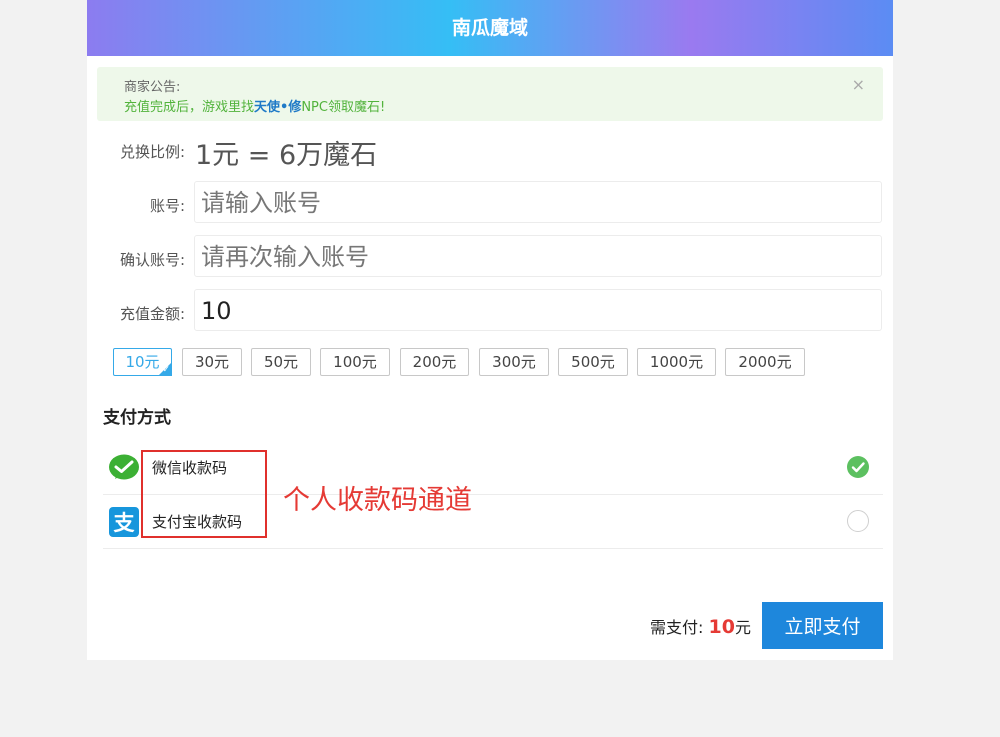 Image resolution: width=1000 pixels, height=737 pixels. What do you see at coordinates (152, 152) in the screenshot?
I see `ratio-label: 兑换比例:` at bounding box center [152, 152].